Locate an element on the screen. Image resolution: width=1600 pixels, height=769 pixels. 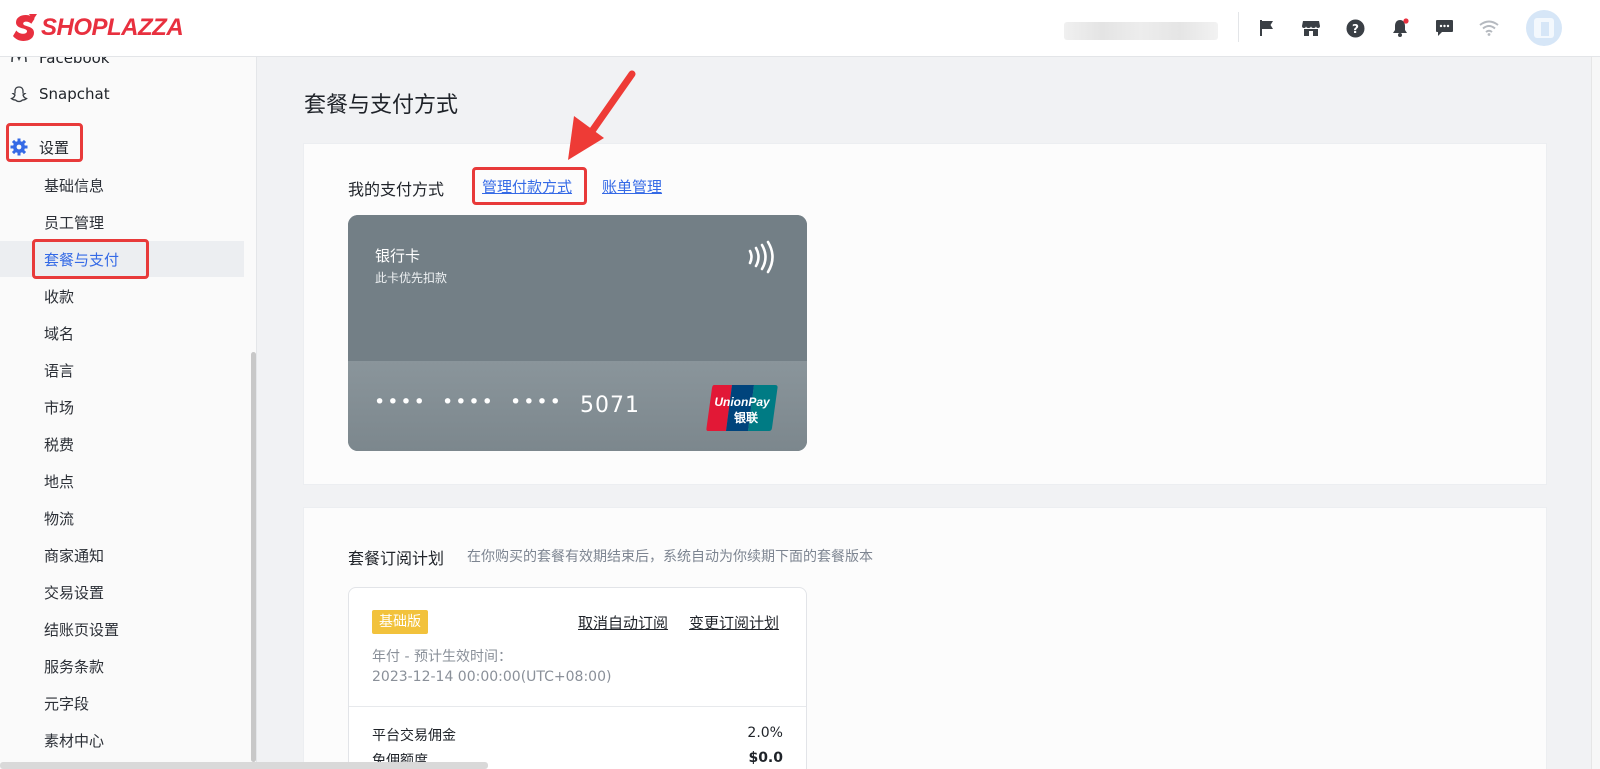
sidebar-subitem-label: 员工管理 is located at coordinates (74, 223).